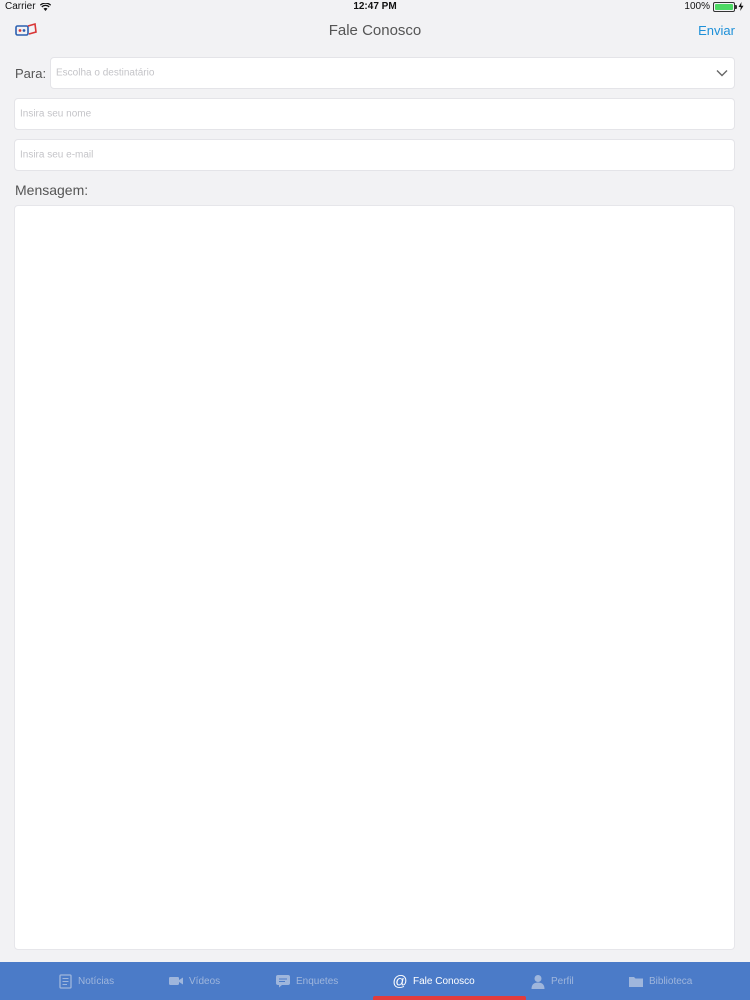  I want to click on battery-group: 100%, so click(714, 6).